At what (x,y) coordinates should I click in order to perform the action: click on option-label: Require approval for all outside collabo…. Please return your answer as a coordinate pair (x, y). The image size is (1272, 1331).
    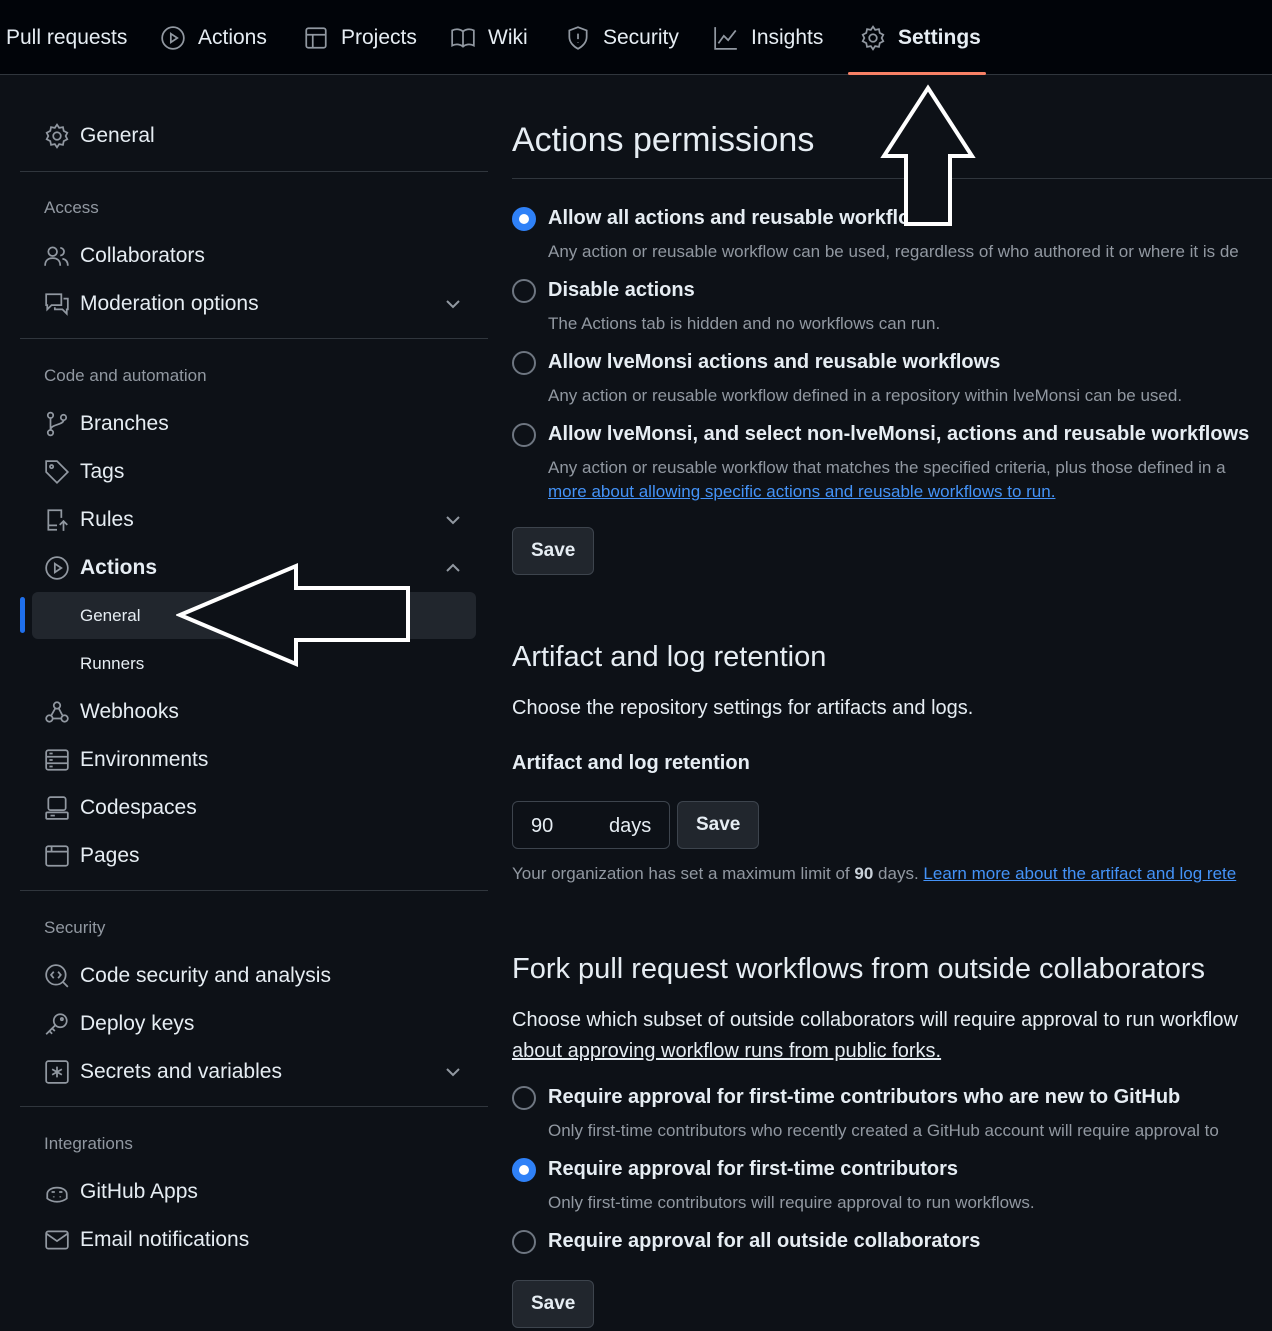
    Looking at the image, I should click on (764, 1241).